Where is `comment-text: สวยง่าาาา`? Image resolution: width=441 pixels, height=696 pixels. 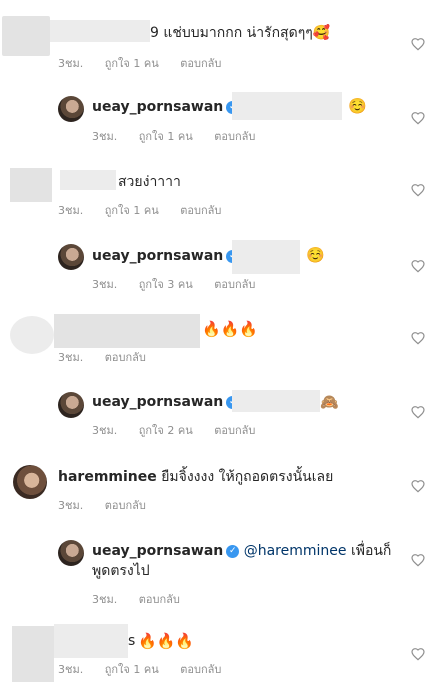
comment-text: สวยง่าาาา is located at coordinates (149, 182).